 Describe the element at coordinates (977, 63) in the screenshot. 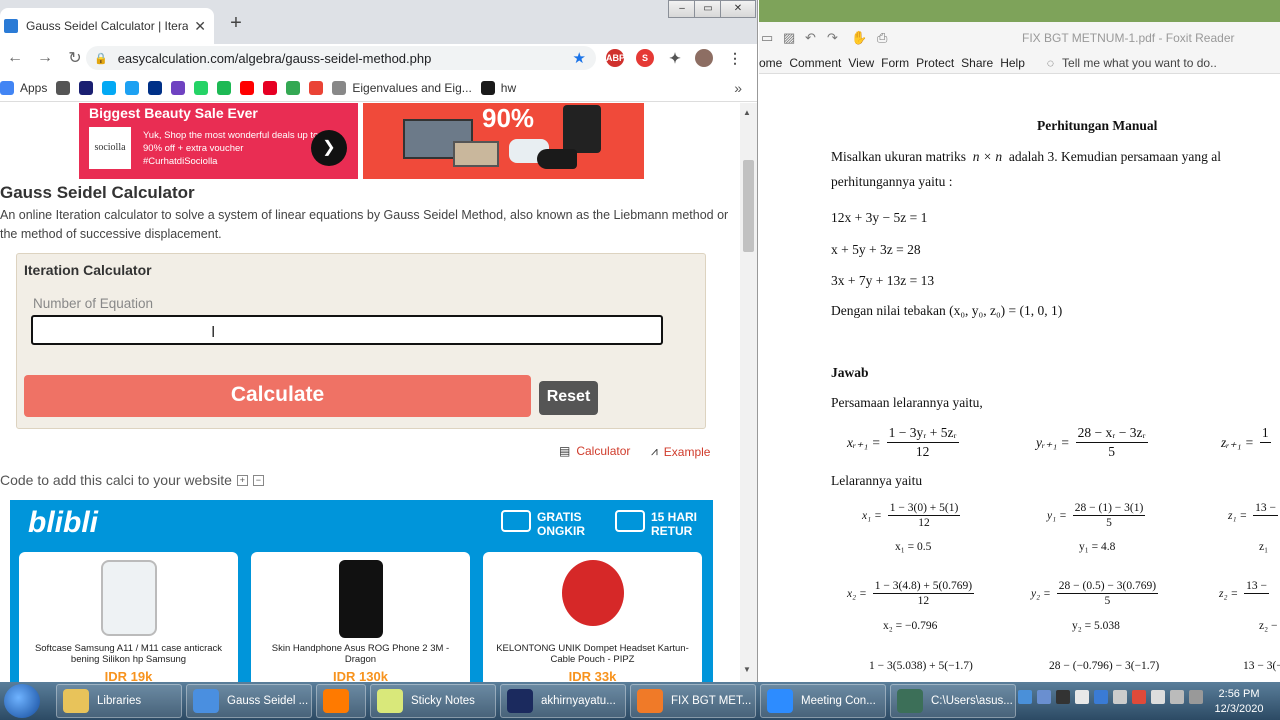

I see `menu-share: Share` at that location.